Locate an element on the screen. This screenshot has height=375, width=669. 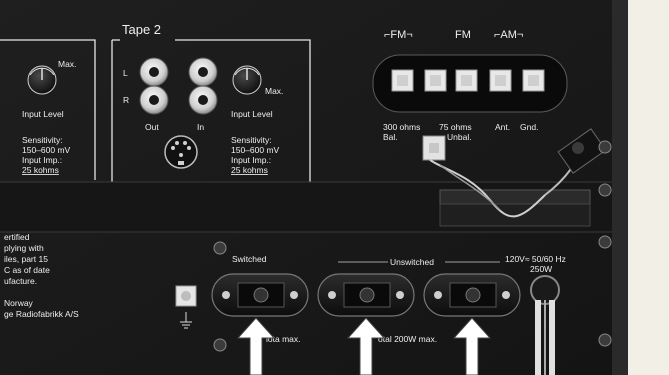
sensitivity-label-2: Sensitivity: is located at coordinates (251, 140).